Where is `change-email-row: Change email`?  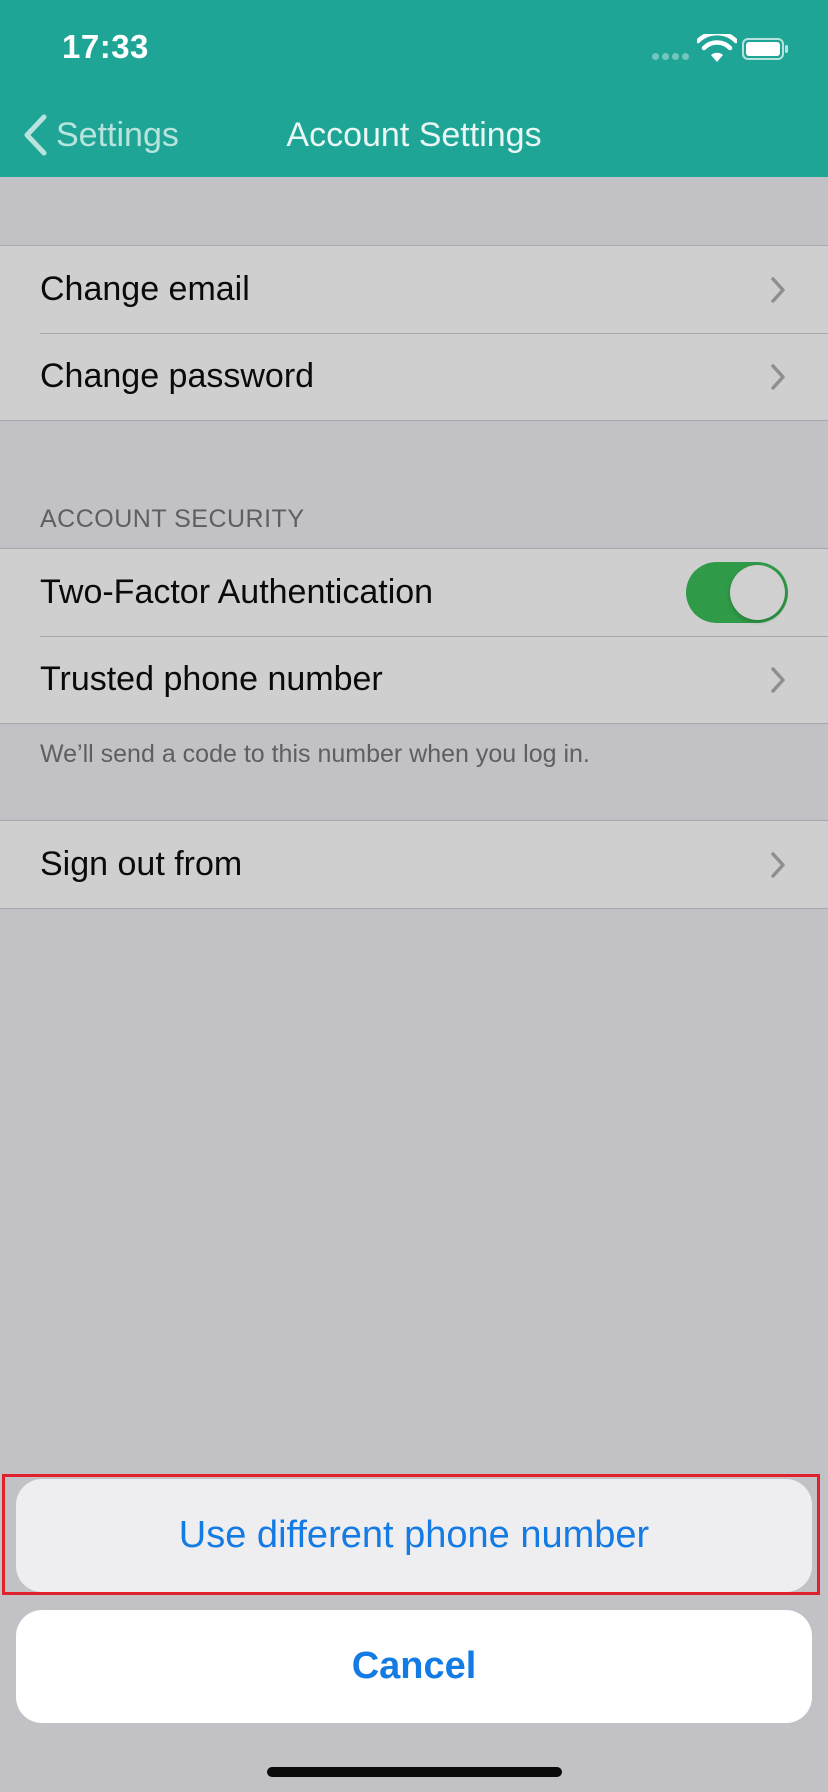 change-email-row: Change email is located at coordinates (414, 289).